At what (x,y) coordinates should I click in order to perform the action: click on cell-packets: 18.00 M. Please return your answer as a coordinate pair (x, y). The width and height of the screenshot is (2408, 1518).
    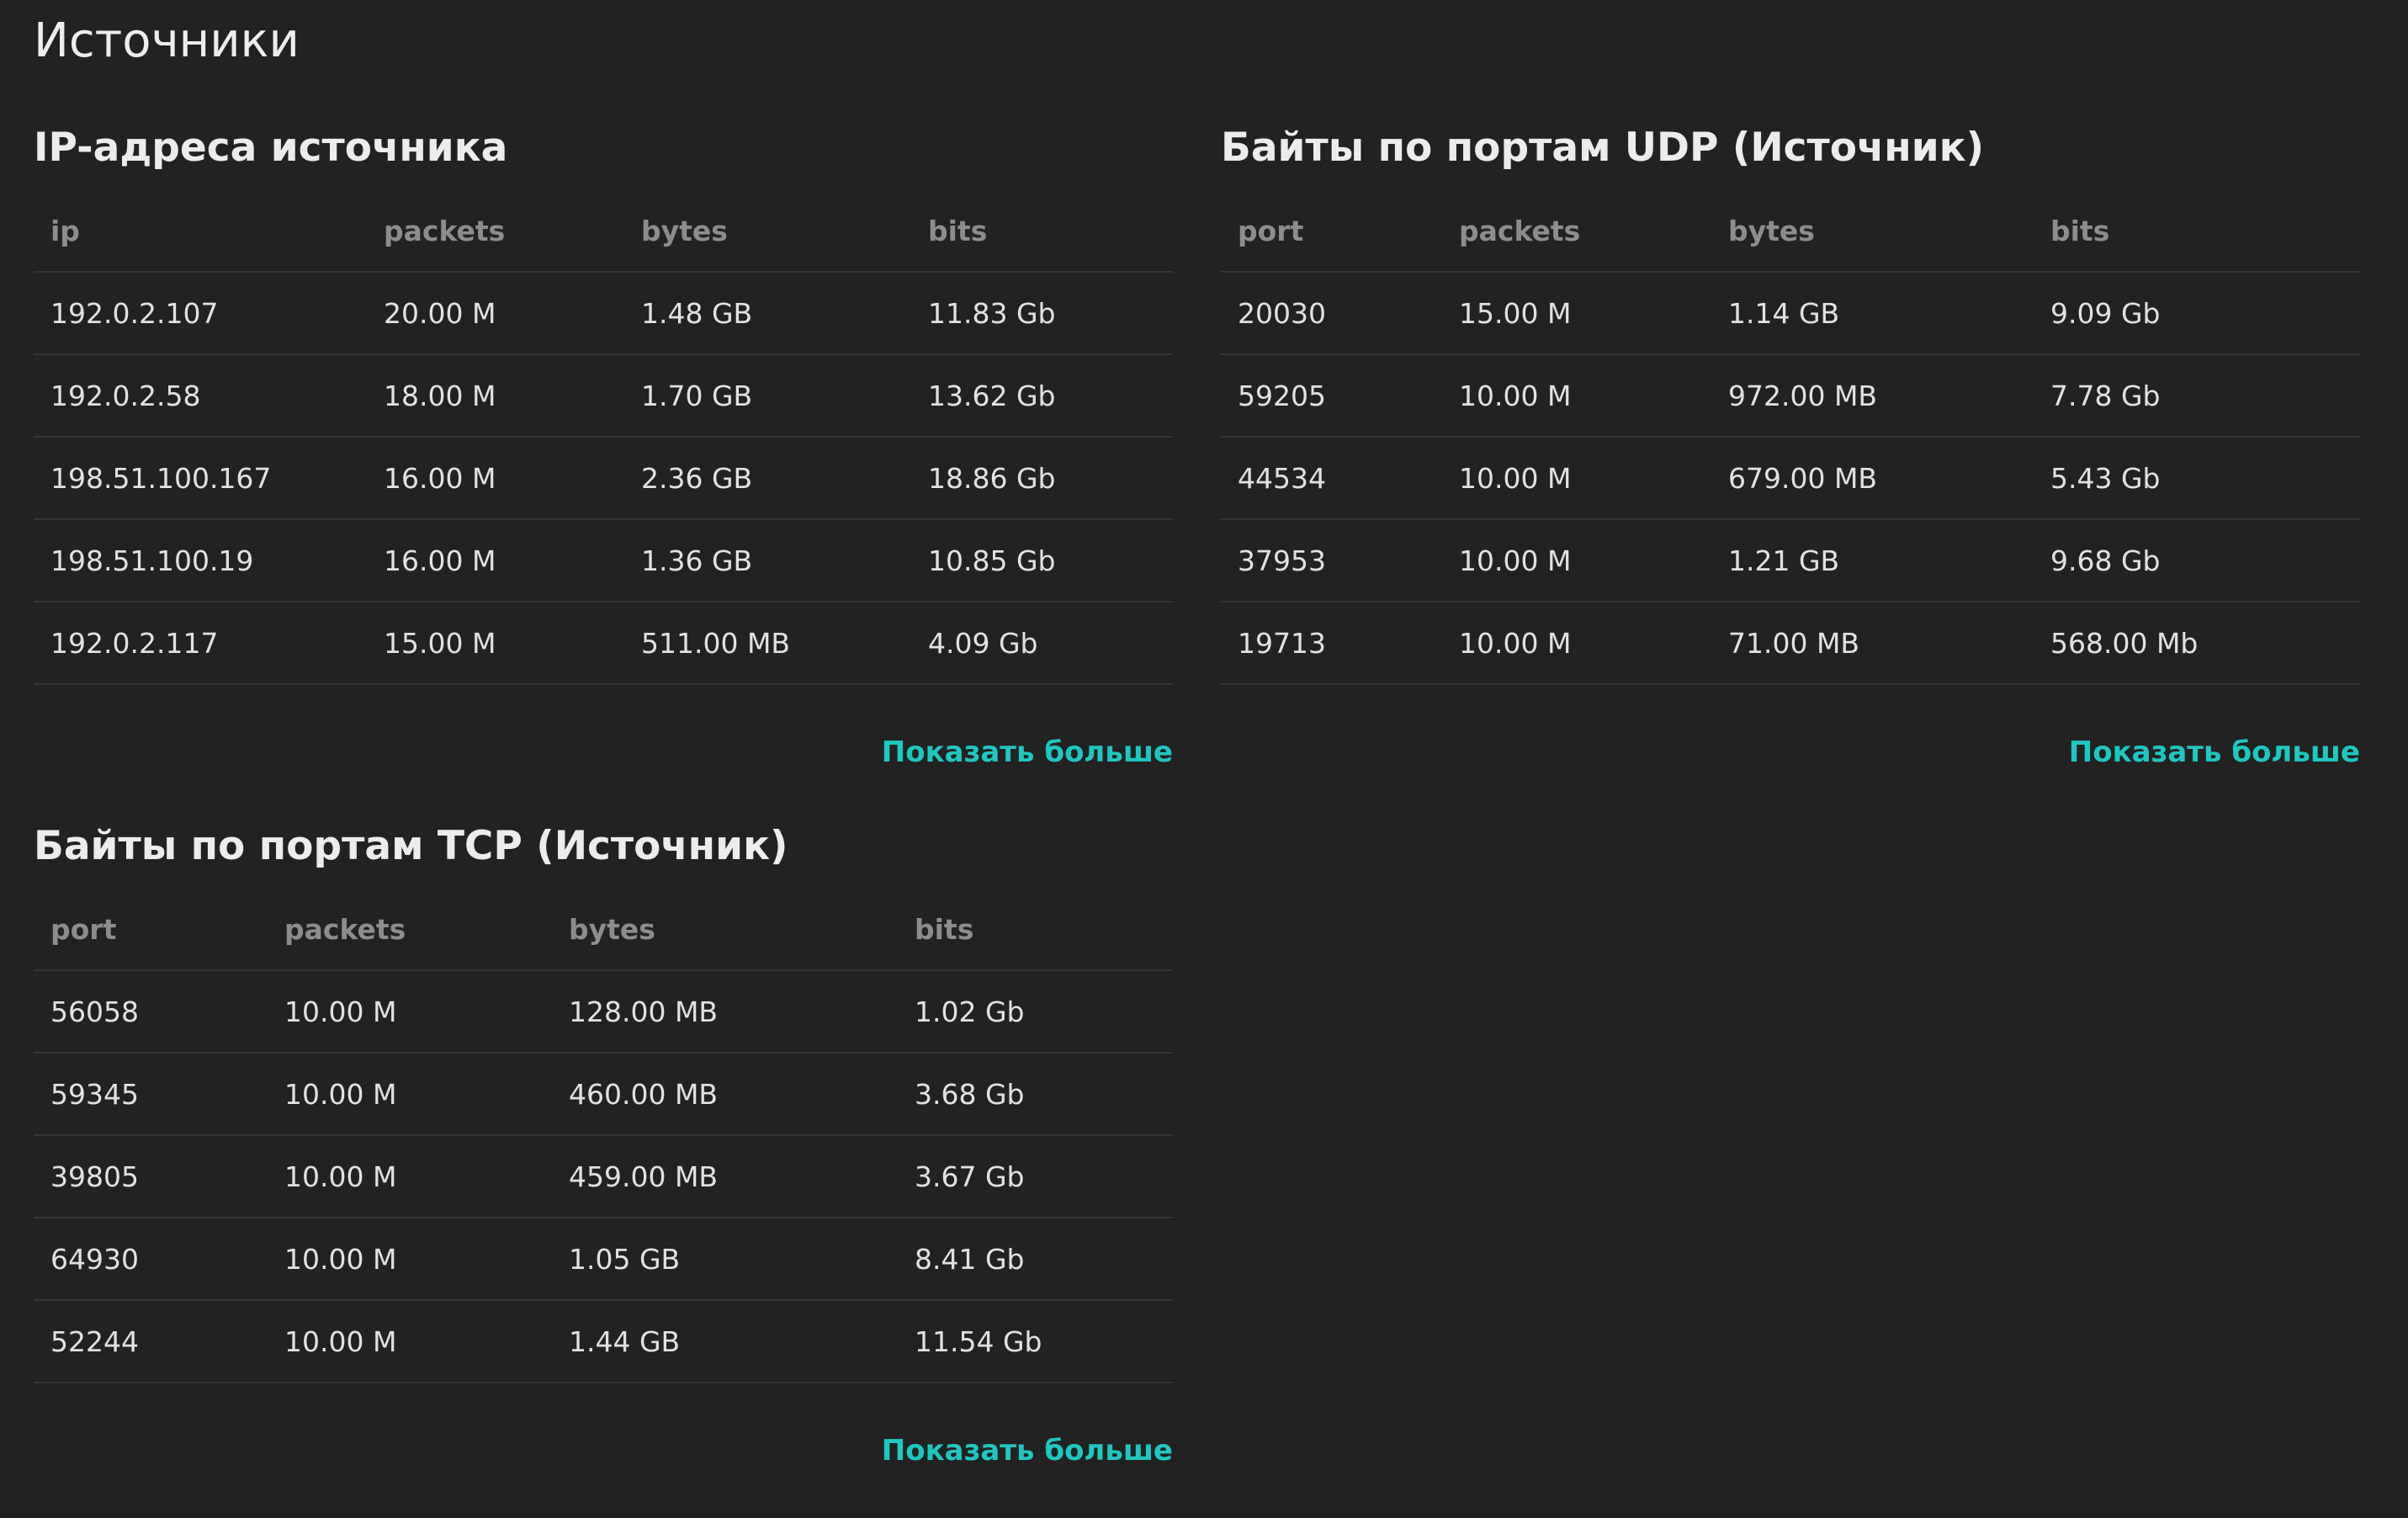
    Looking at the image, I should click on (496, 396).